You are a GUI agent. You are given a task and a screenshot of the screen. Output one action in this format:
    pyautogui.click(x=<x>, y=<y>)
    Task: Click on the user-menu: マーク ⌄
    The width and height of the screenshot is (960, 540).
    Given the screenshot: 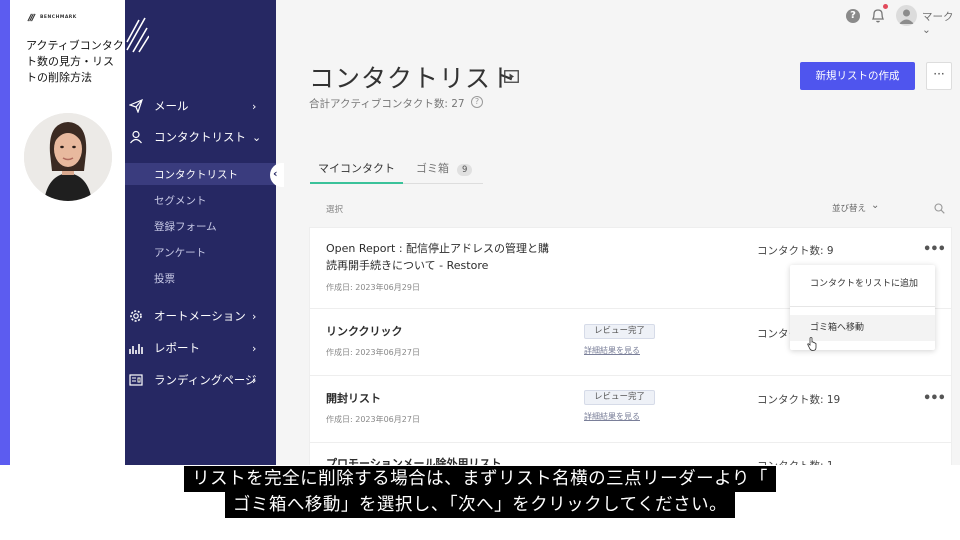 What is the action you would take?
    pyautogui.click(x=941, y=22)
    